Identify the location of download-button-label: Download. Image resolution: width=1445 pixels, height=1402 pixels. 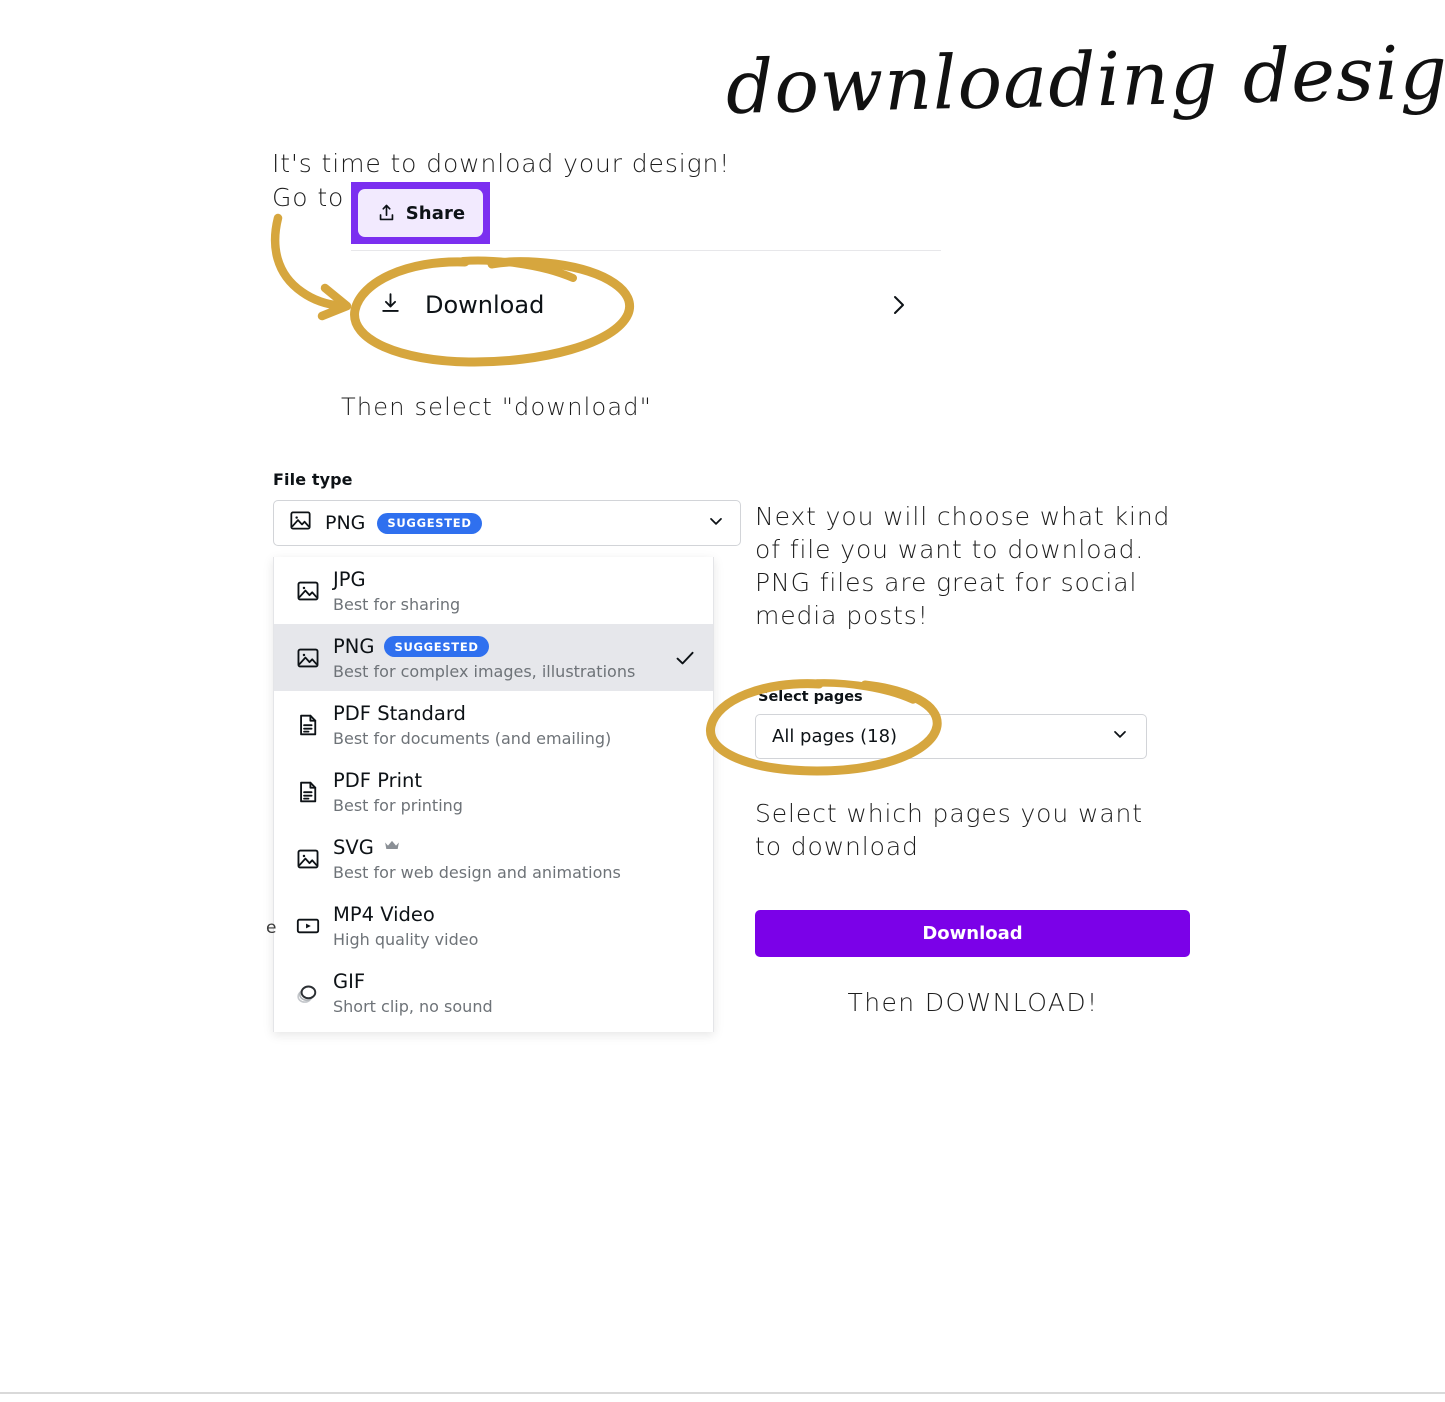
(972, 933).